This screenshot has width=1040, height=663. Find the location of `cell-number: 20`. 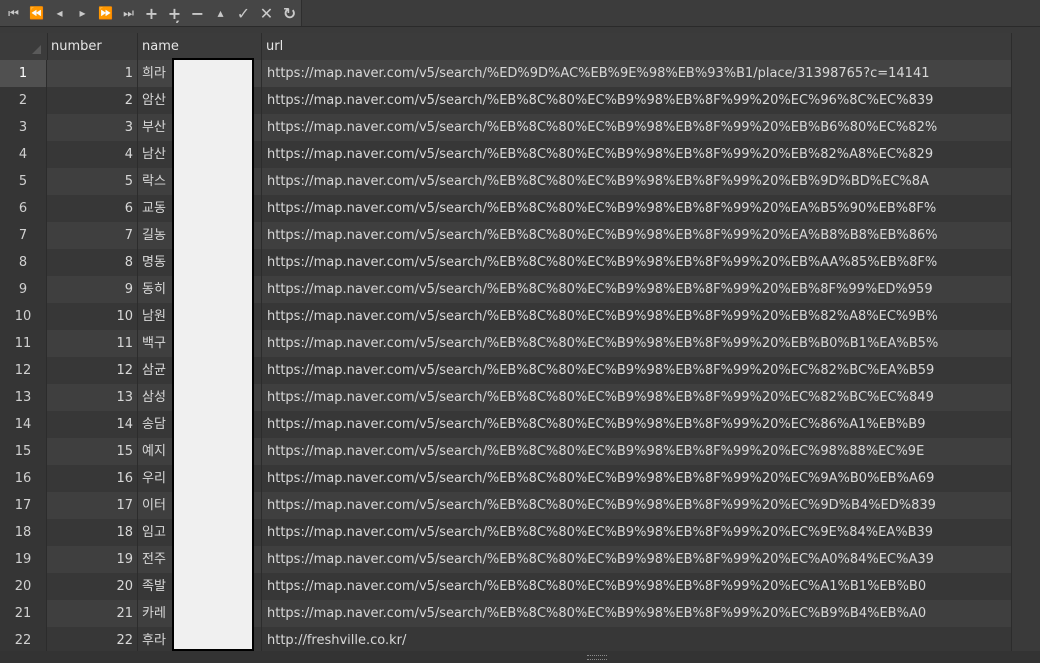

cell-number: 20 is located at coordinates (92, 586).